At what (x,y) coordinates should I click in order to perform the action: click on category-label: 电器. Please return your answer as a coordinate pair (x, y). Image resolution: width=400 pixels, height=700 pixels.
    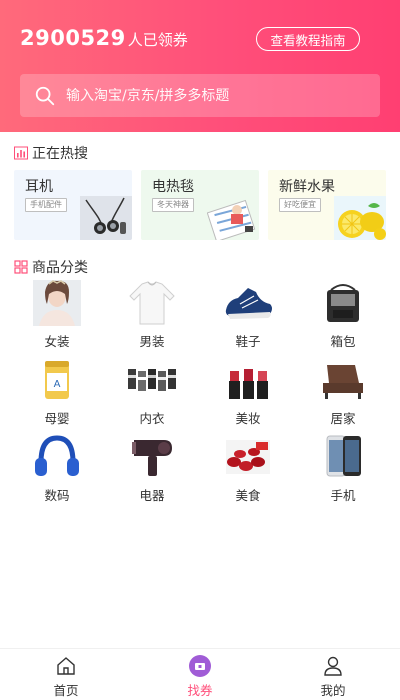
    Looking at the image, I should click on (152, 495).